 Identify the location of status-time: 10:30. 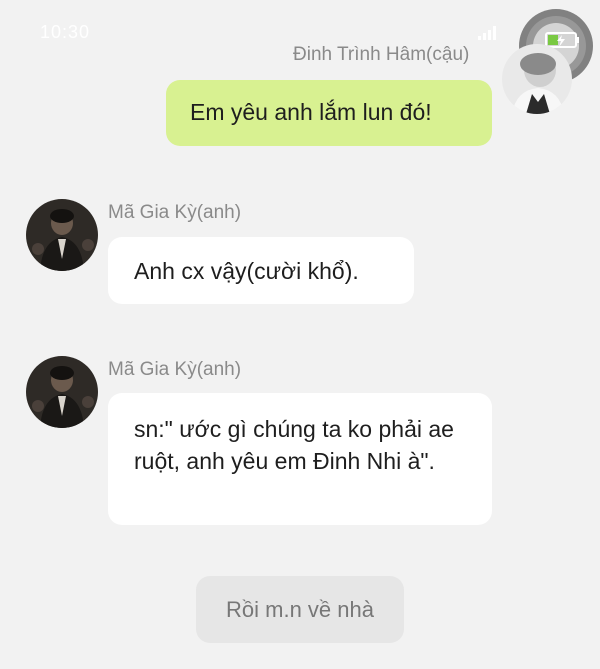
(65, 32).